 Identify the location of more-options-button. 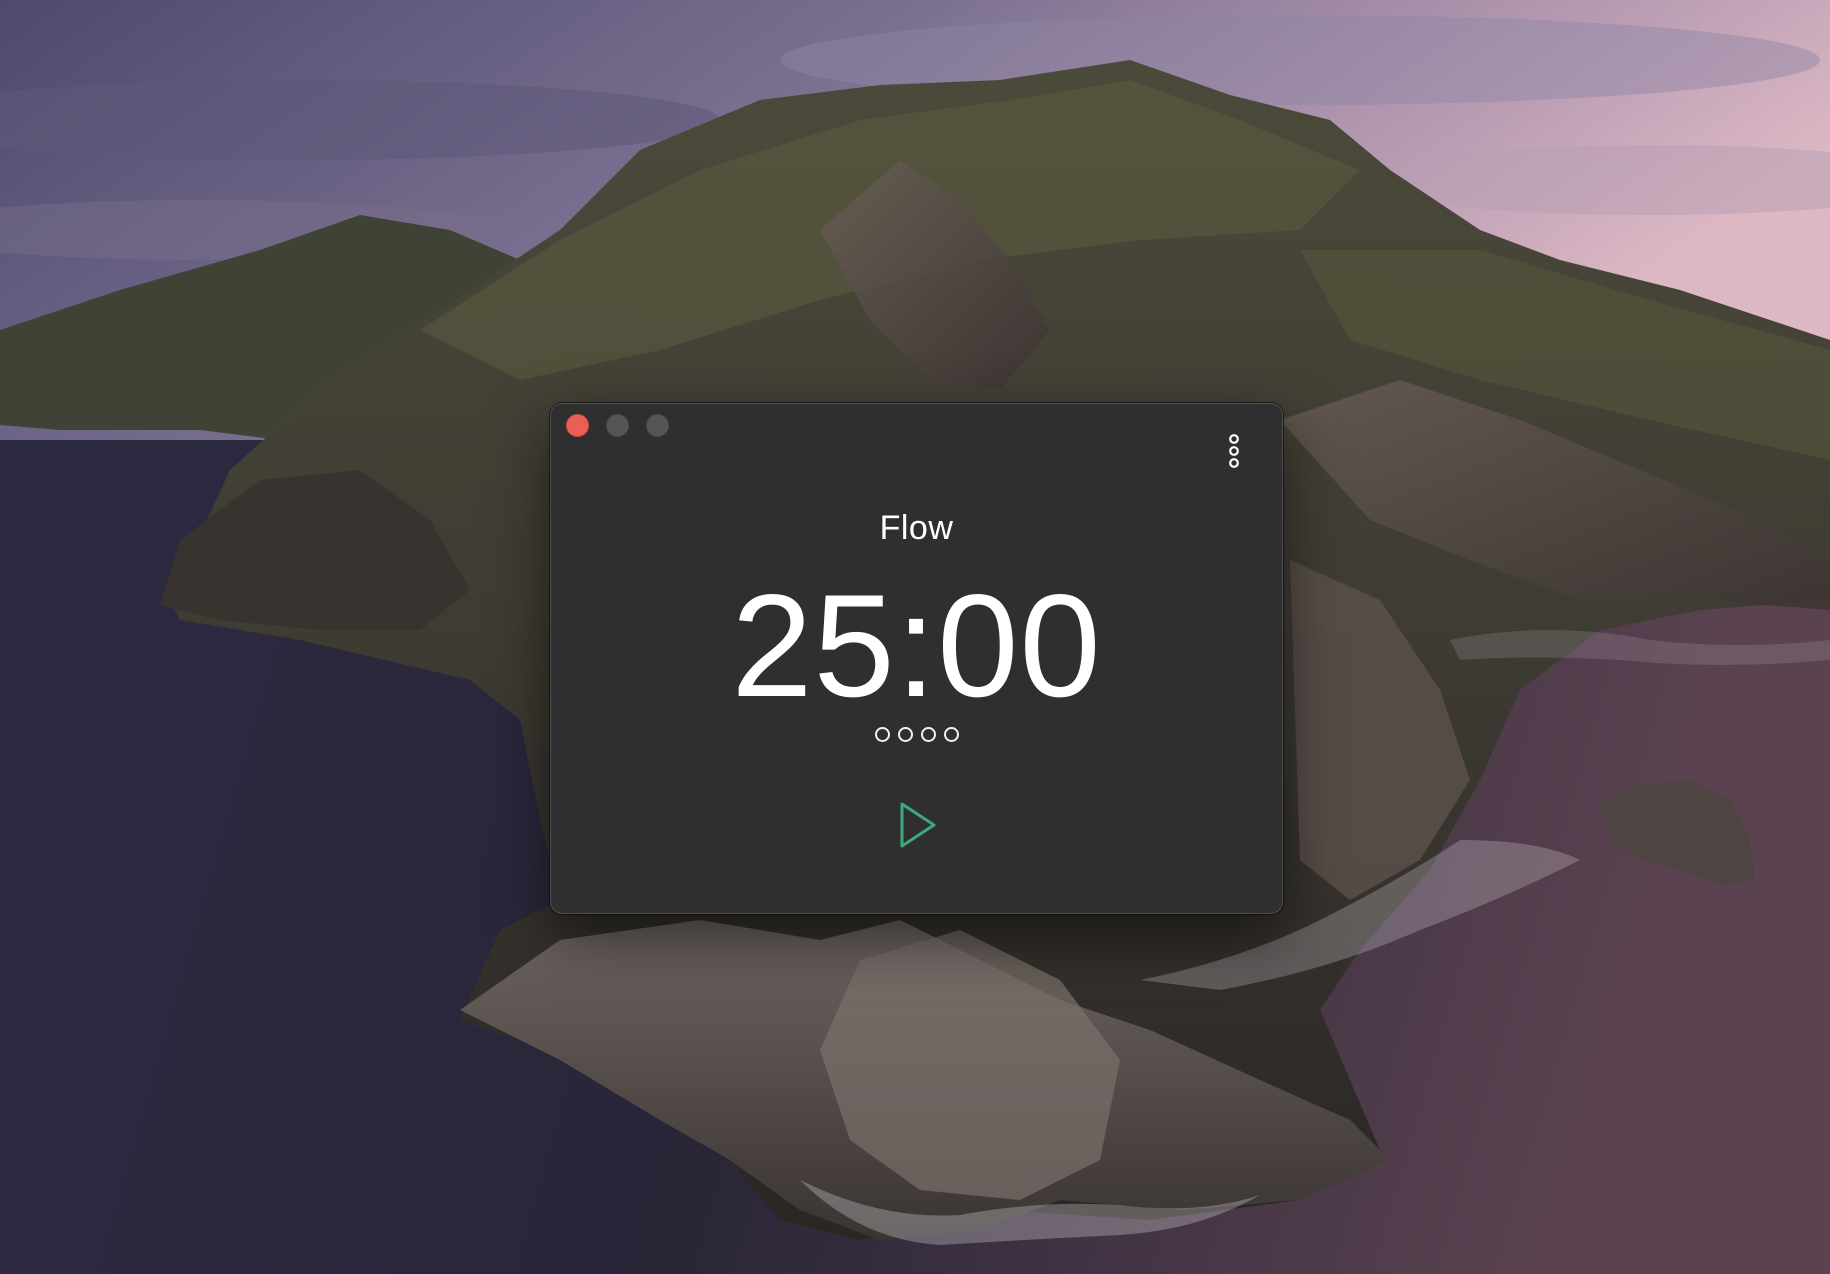
(1234, 453).